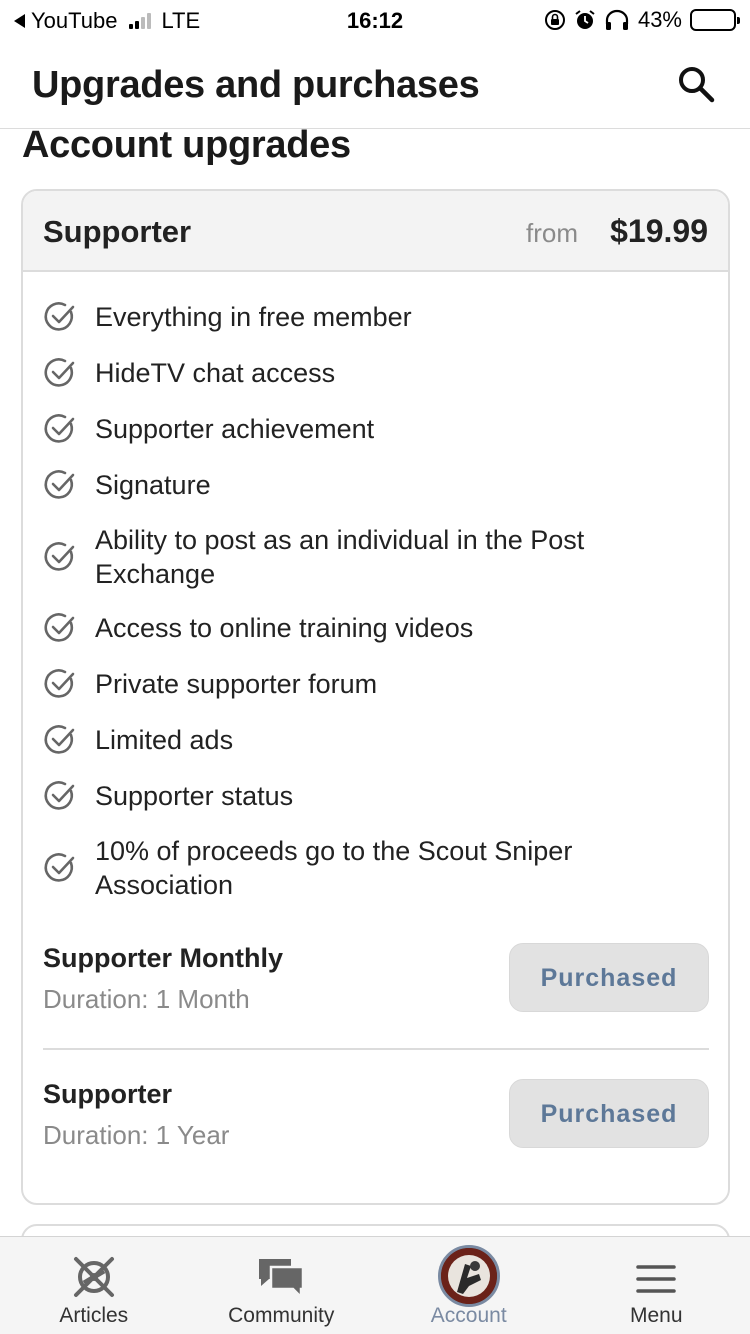 This screenshot has width=750, height=1334. Describe the element at coordinates (715, 20) in the screenshot. I see `battery-icon` at that location.